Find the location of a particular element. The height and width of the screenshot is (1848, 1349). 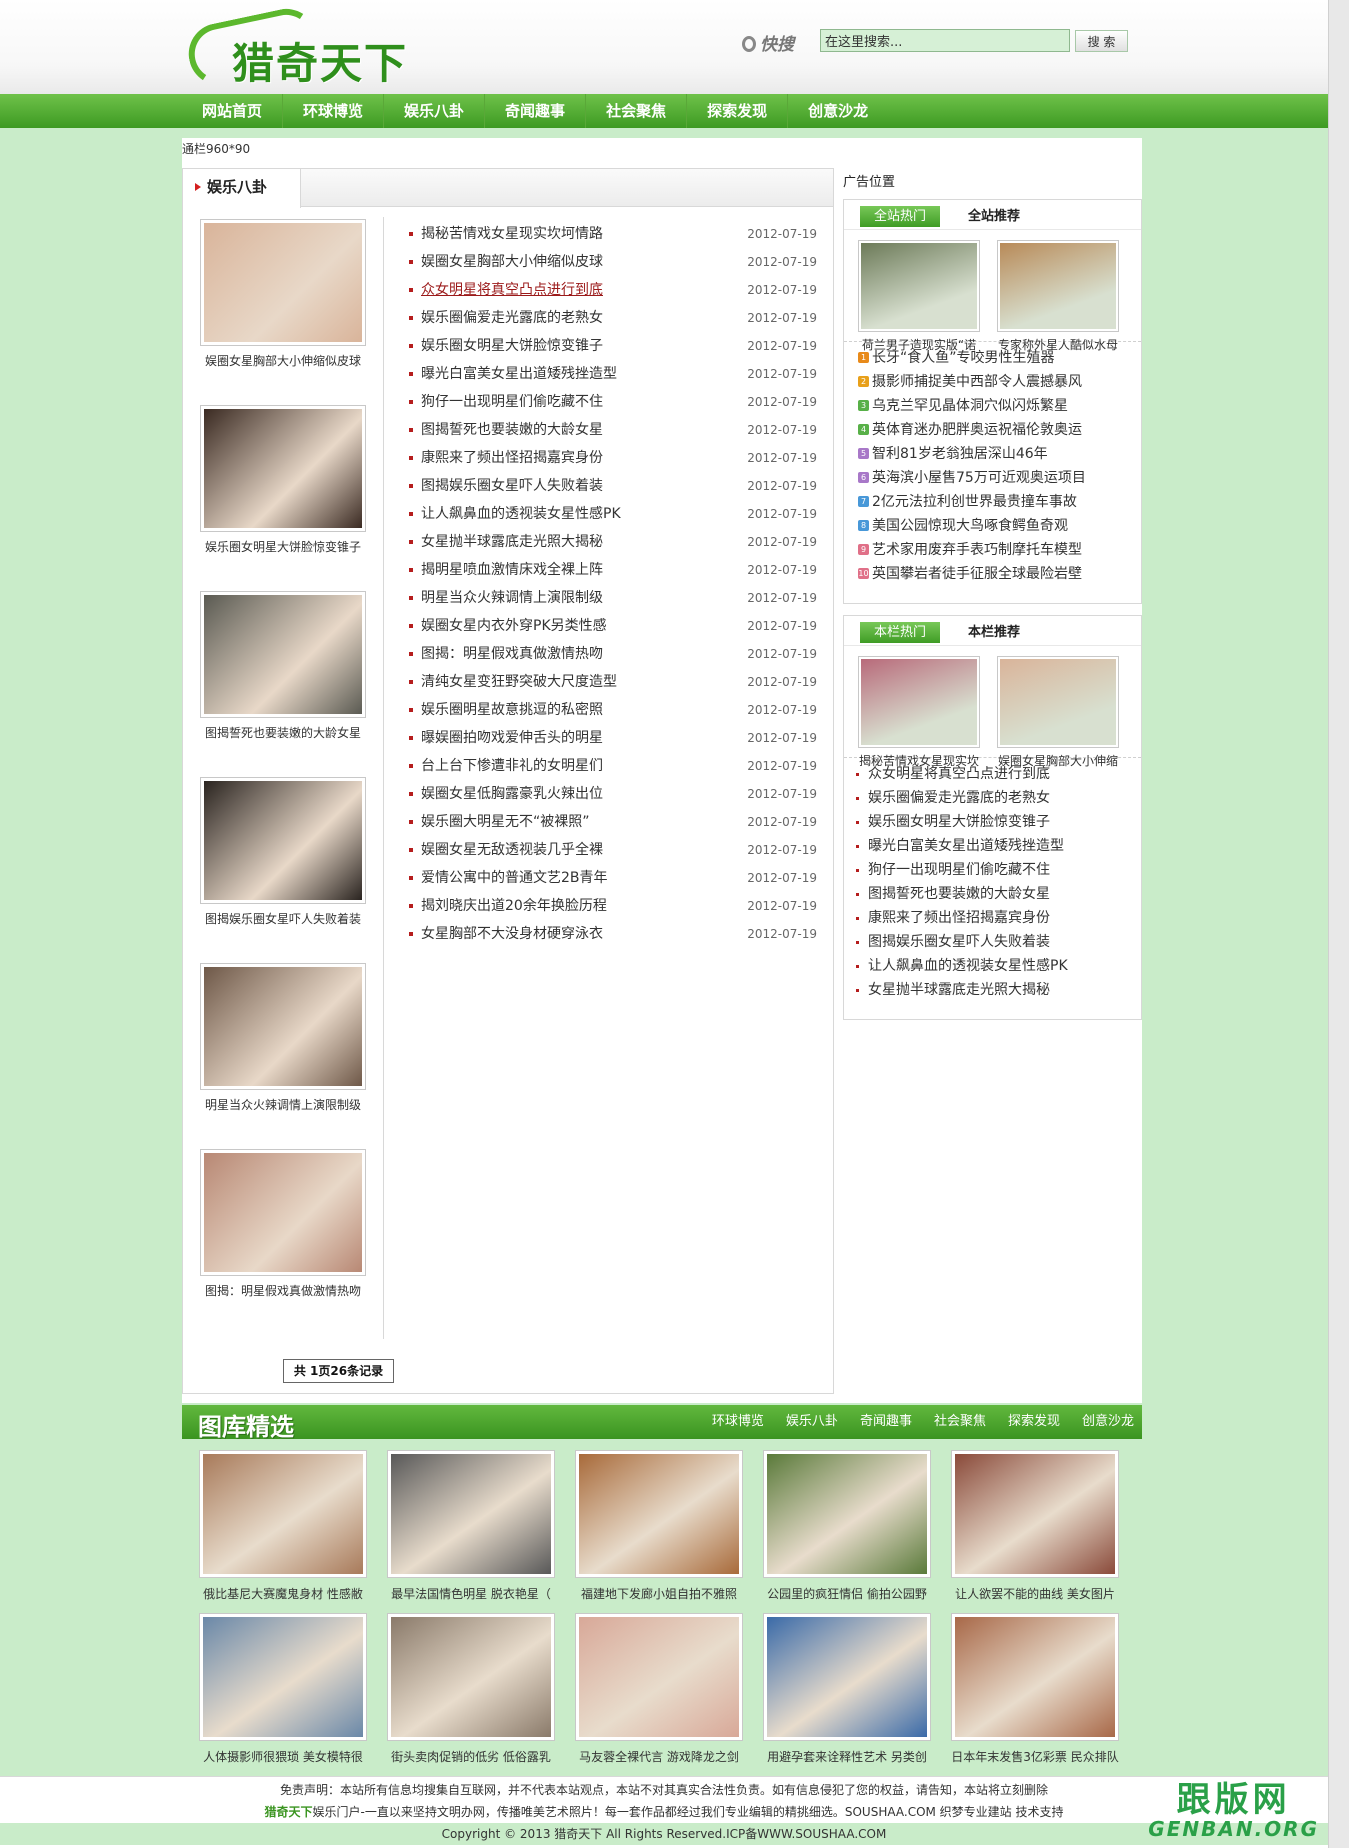

gallery-caption: 公园里的疯狂情侣 偷拍公园野 is located at coordinates (847, 1593).